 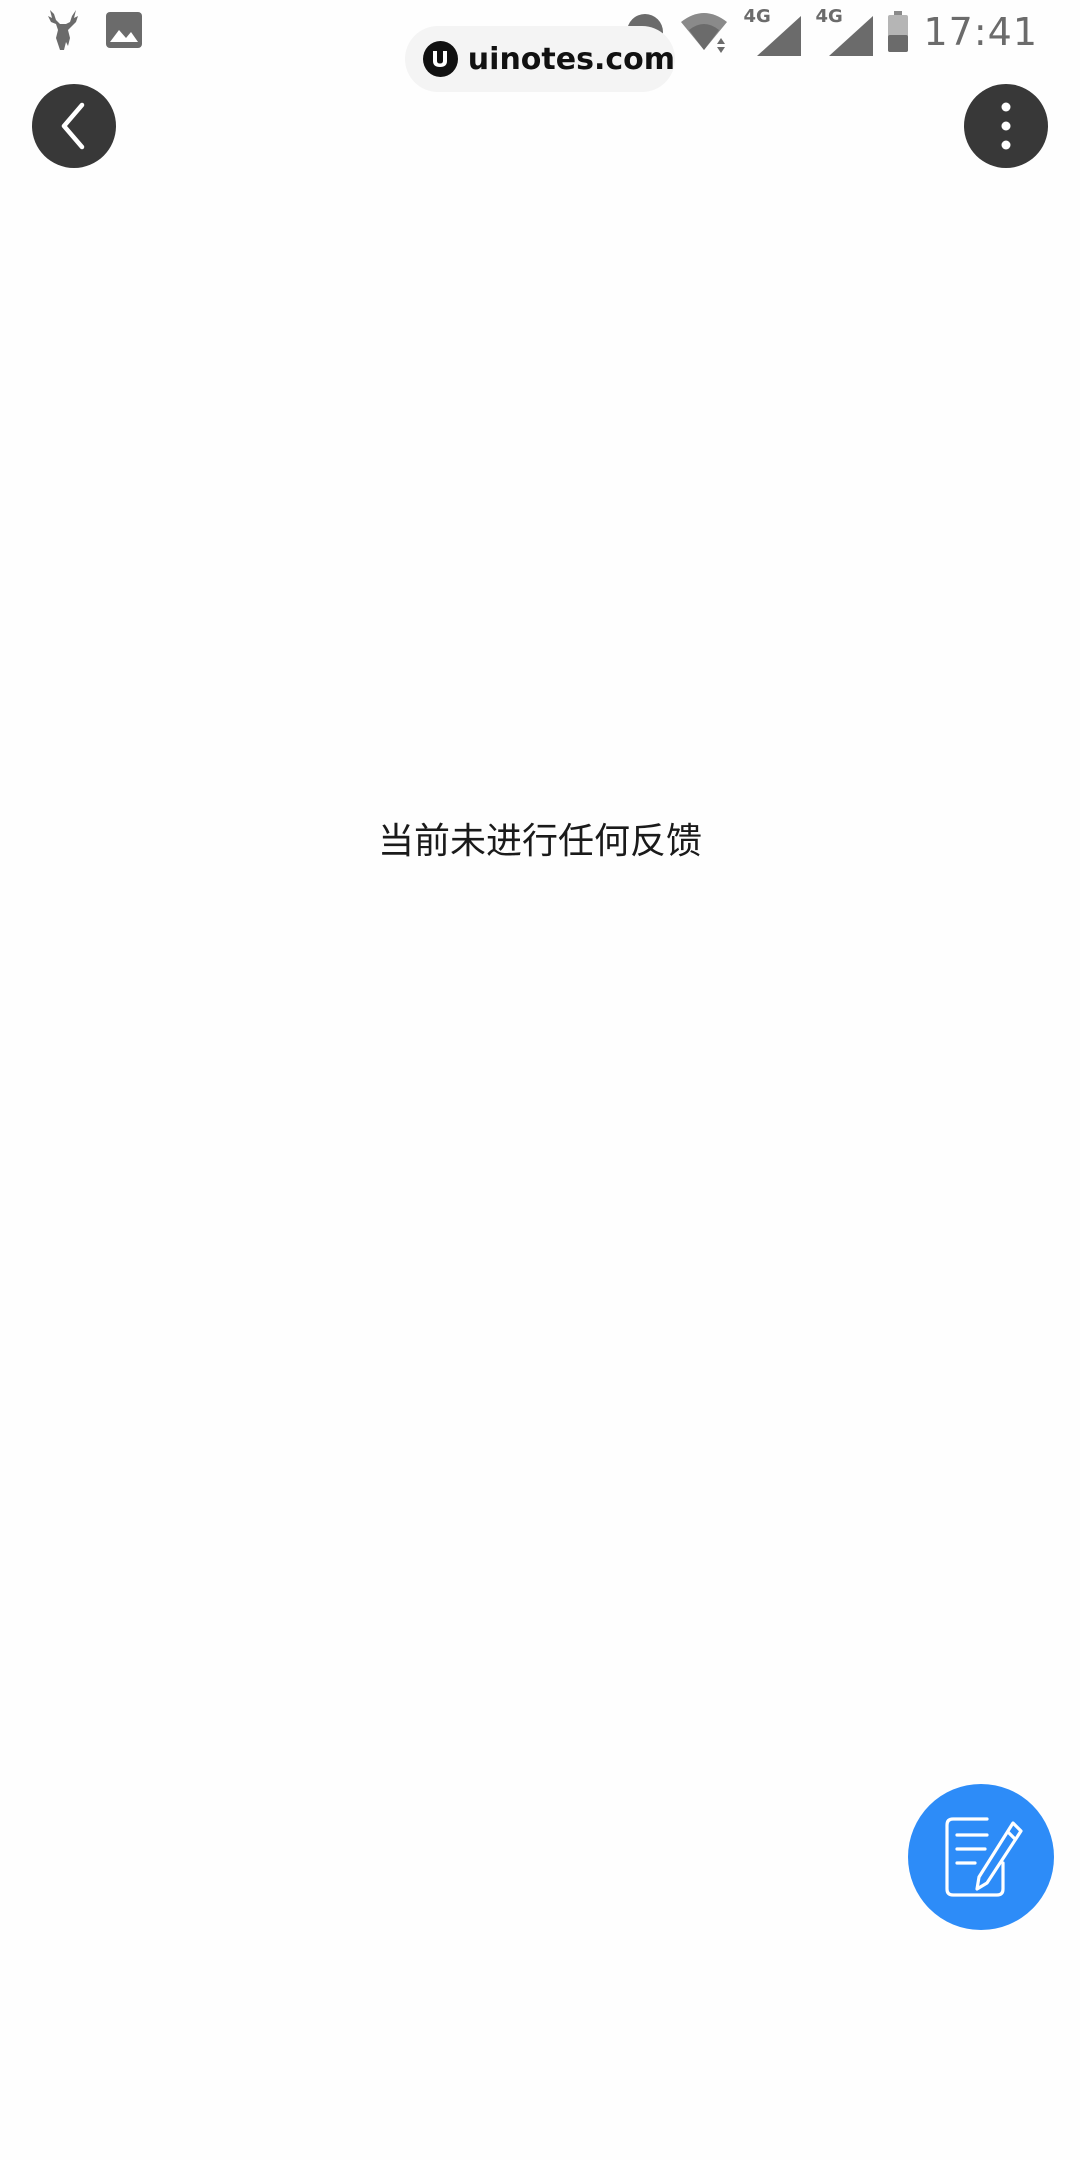 I want to click on status-bar-left, so click(x=94, y=30).